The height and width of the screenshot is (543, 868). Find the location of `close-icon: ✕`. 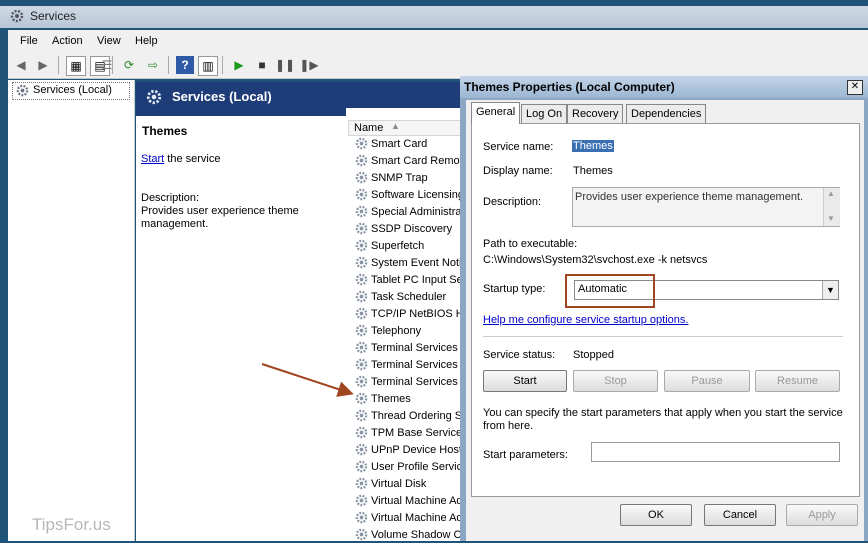

close-icon: ✕ is located at coordinates (855, 87).